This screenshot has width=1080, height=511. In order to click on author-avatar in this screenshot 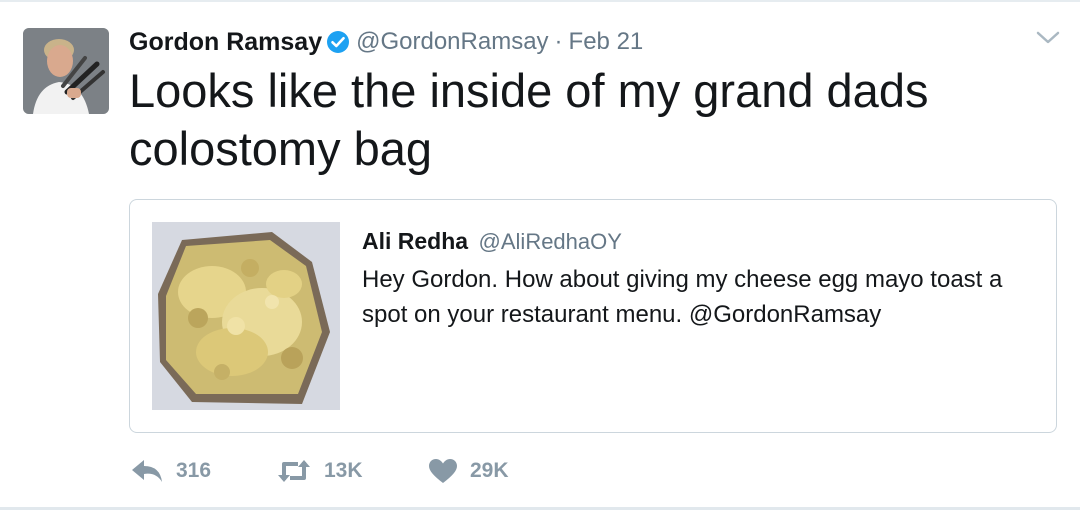, I will do `click(66, 71)`.